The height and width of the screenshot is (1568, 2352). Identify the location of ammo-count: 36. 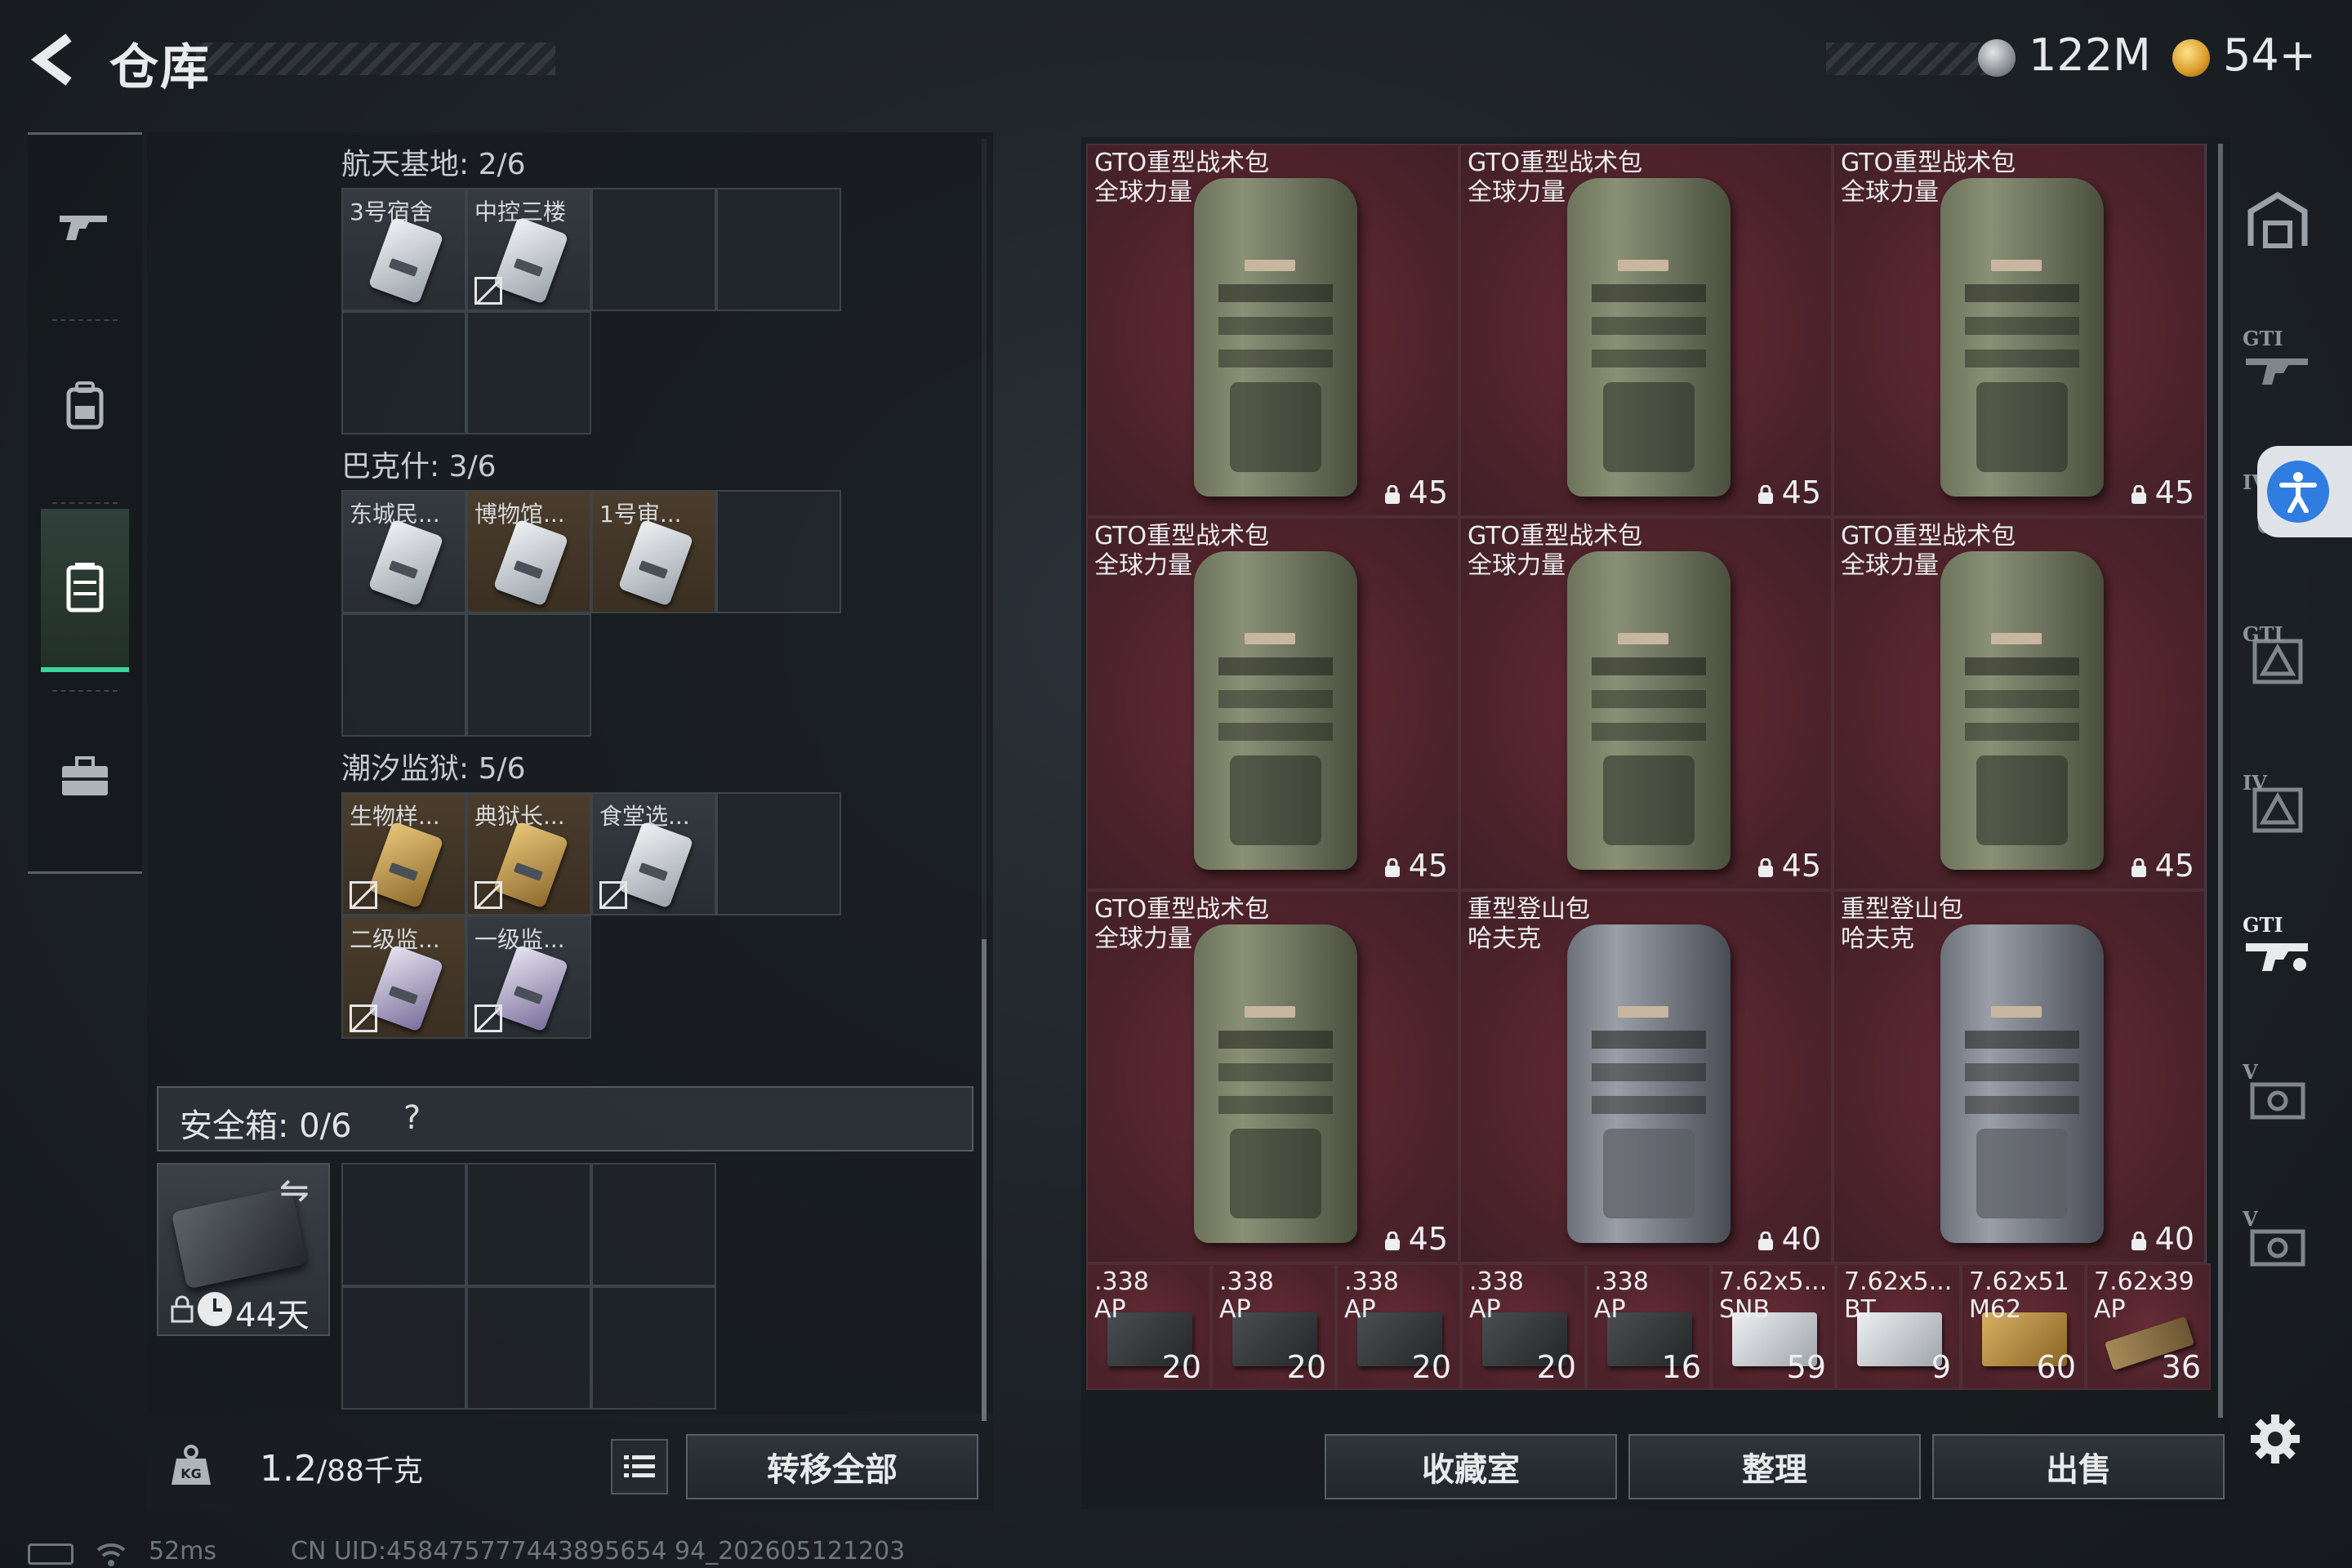
(2181, 1367).